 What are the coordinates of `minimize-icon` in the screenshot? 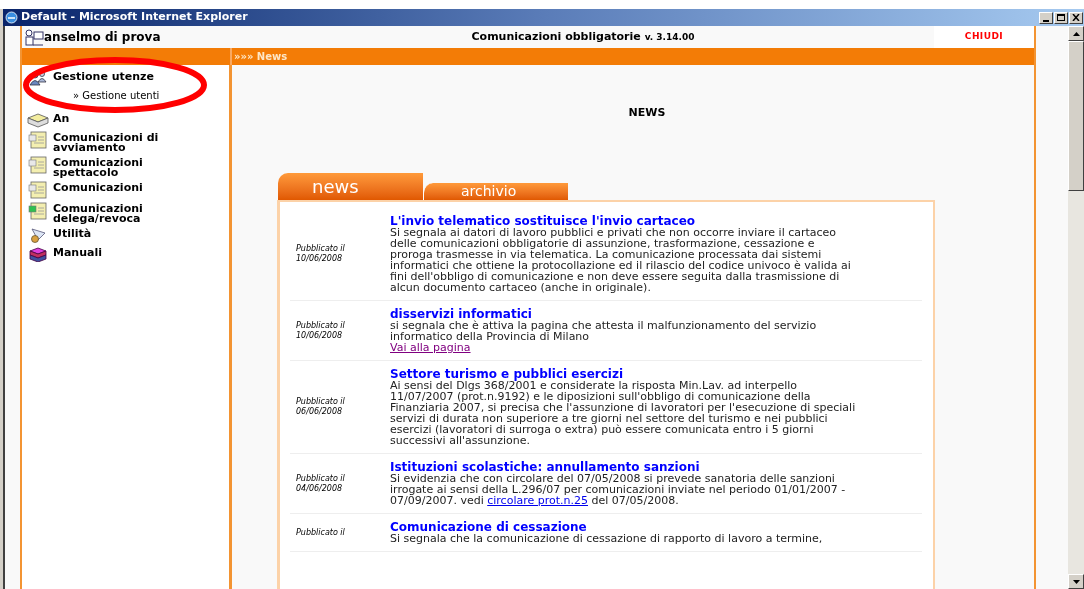 It's located at (1046, 17).